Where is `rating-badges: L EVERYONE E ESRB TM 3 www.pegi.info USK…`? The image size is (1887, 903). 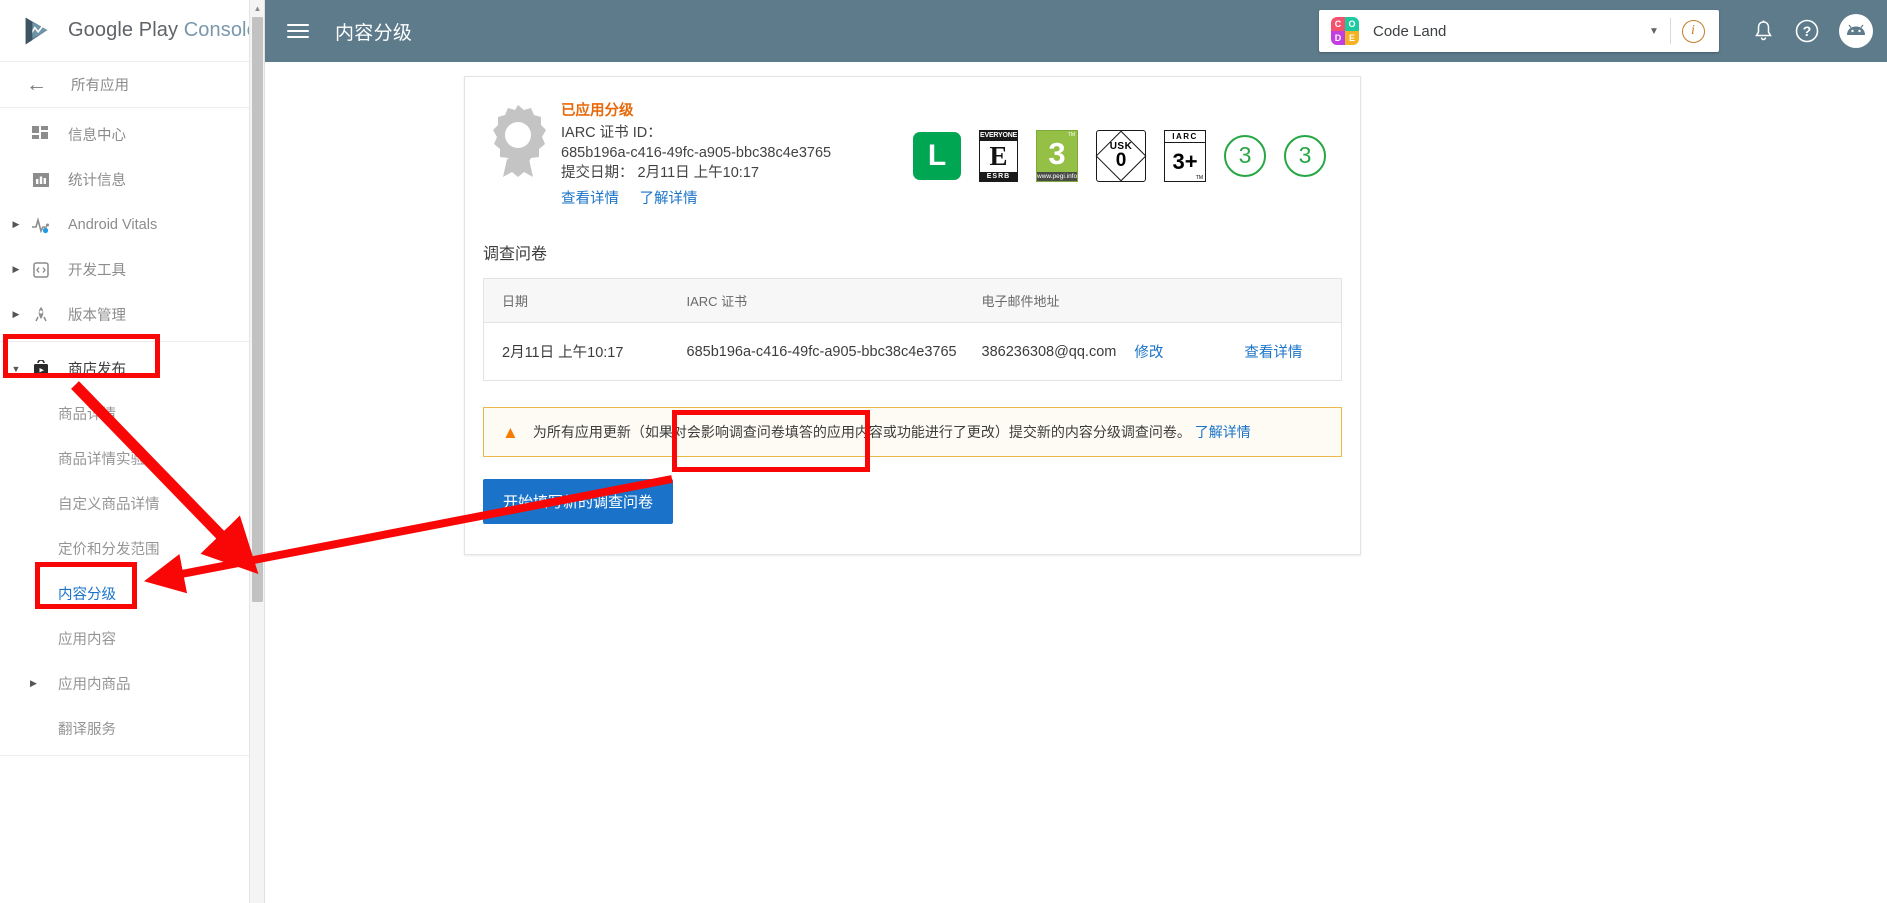 rating-badges: L EVERYONE E ESRB TM 3 www.pegi.info USK… is located at coordinates (1125, 153).